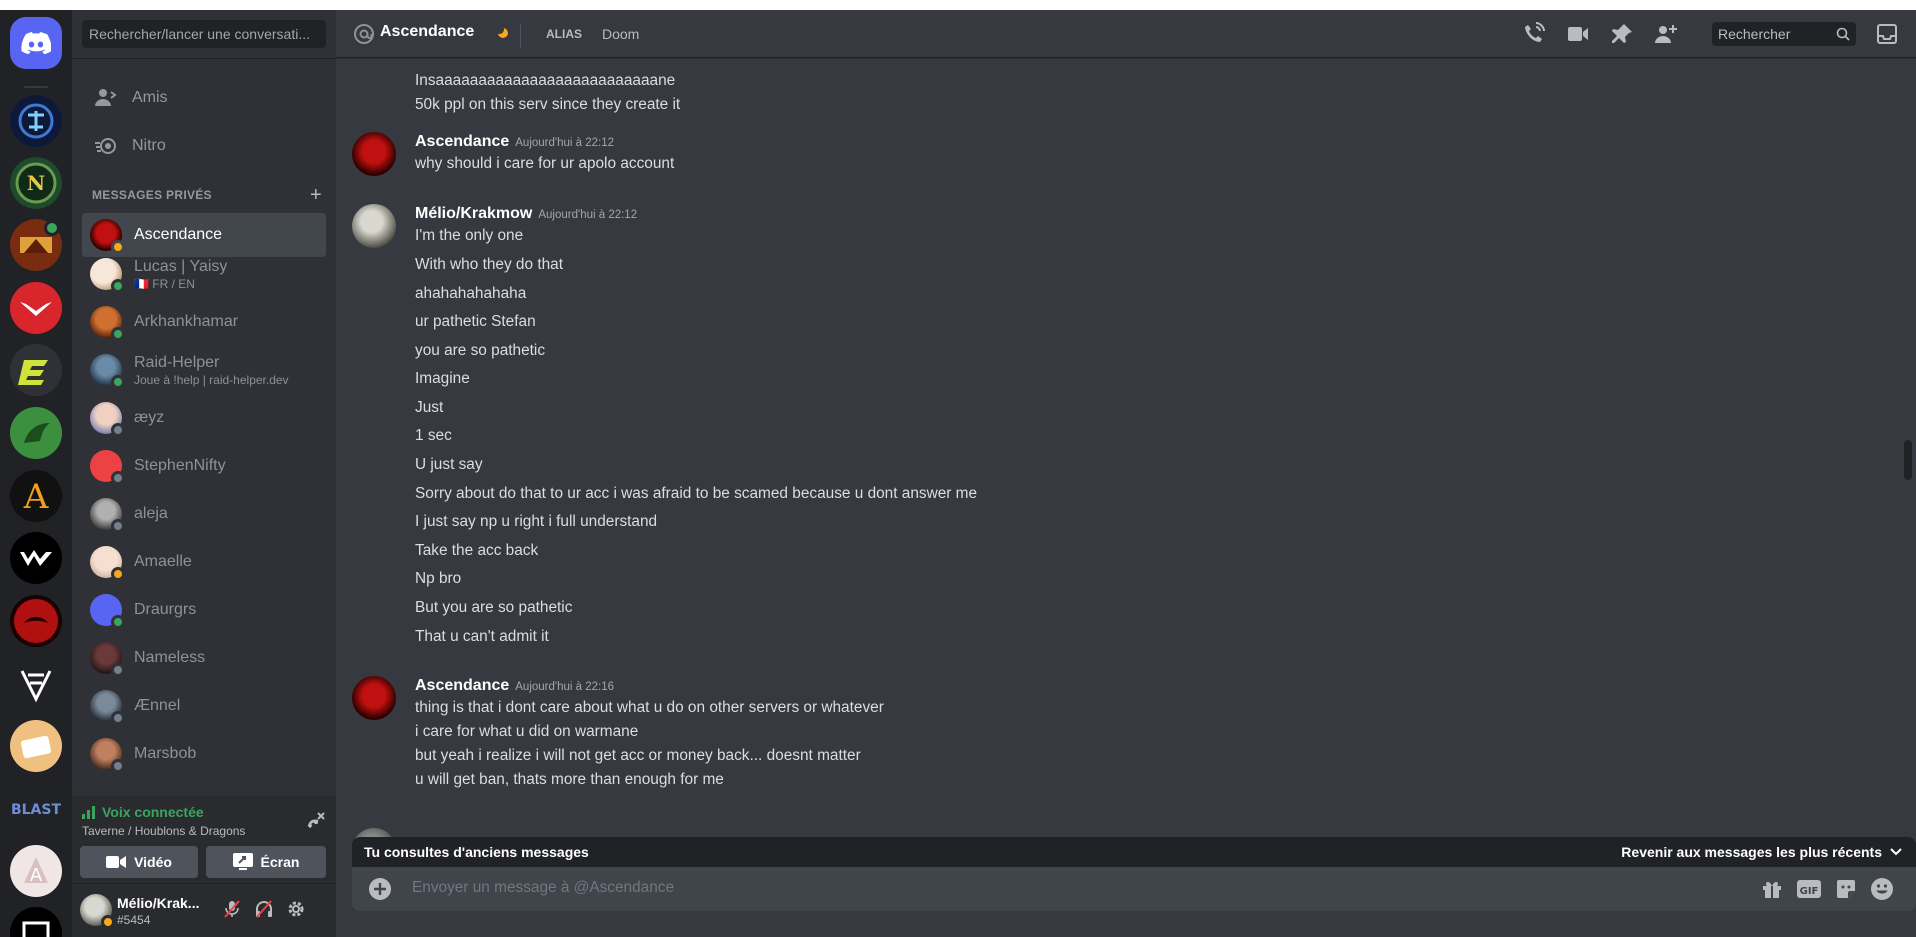 The height and width of the screenshot is (937, 1916). Describe the element at coordinates (139, 862) in the screenshot. I see `video-button: Vidéo` at that location.